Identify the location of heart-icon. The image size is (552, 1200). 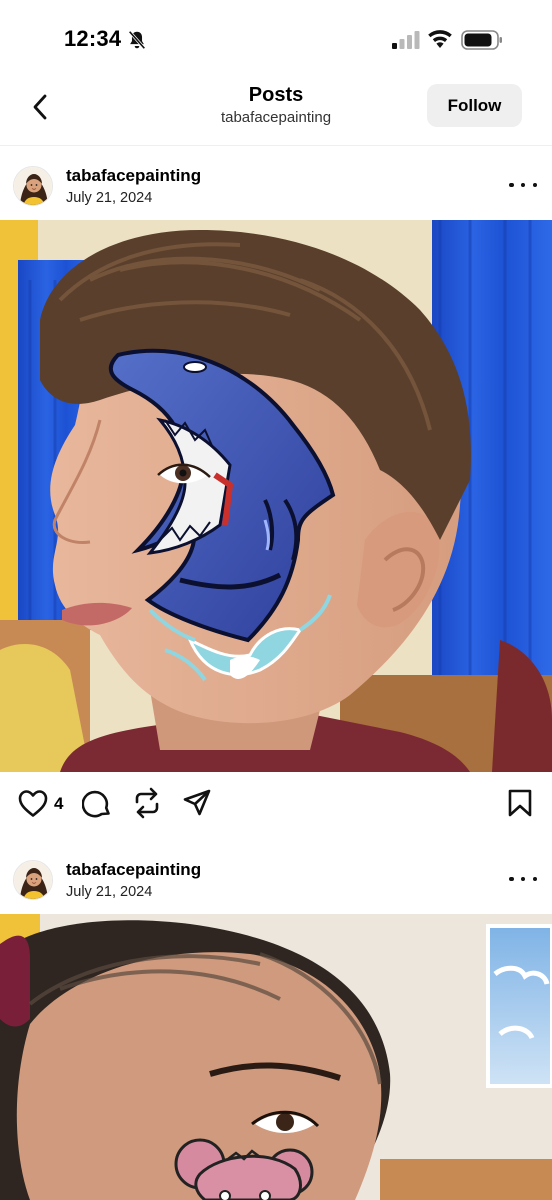
(33, 803).